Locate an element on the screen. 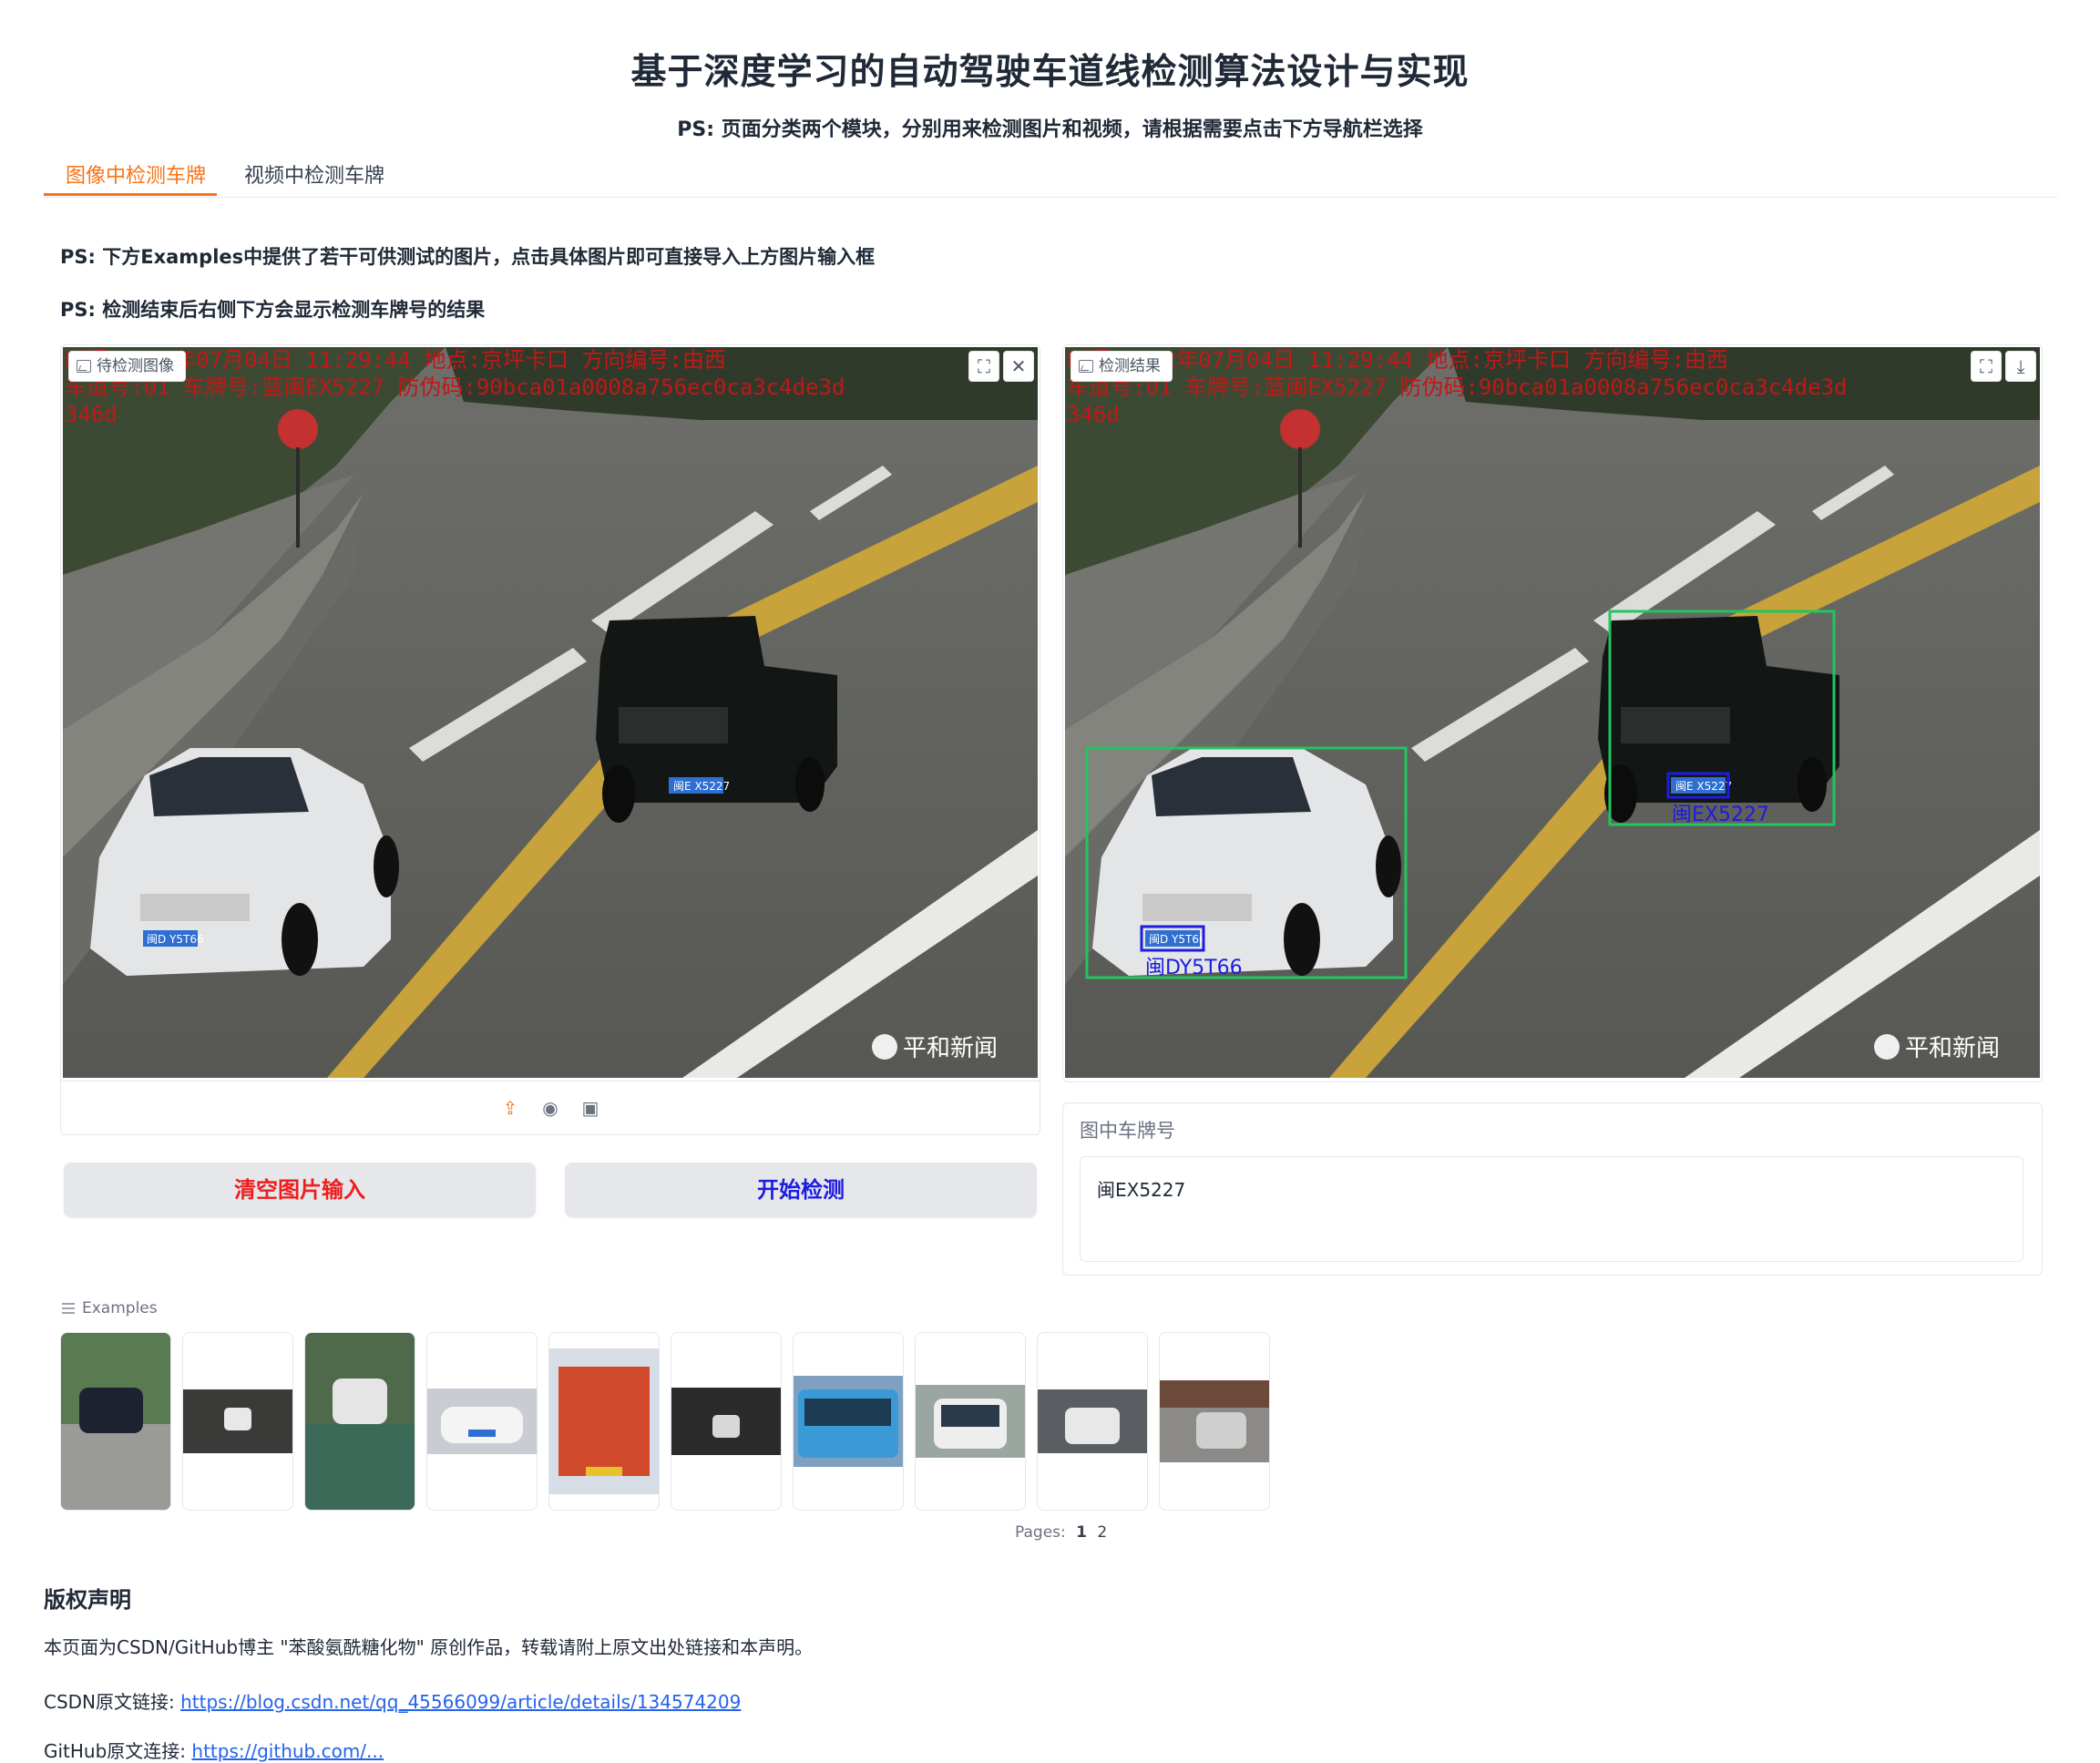 Image resolution: width=2100 pixels, height=1763 pixels. plate-result-label: 图中车牌号 is located at coordinates (1128, 1131).